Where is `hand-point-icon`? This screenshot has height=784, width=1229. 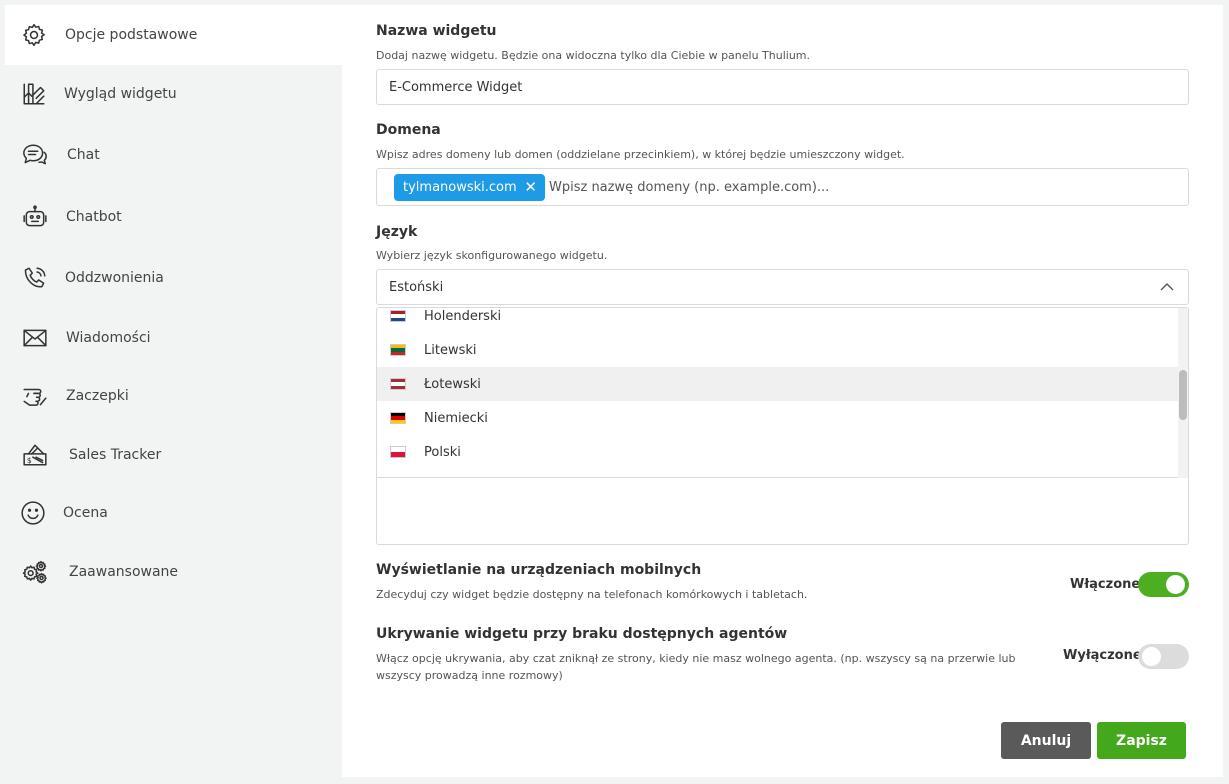
hand-point-icon is located at coordinates (35, 396).